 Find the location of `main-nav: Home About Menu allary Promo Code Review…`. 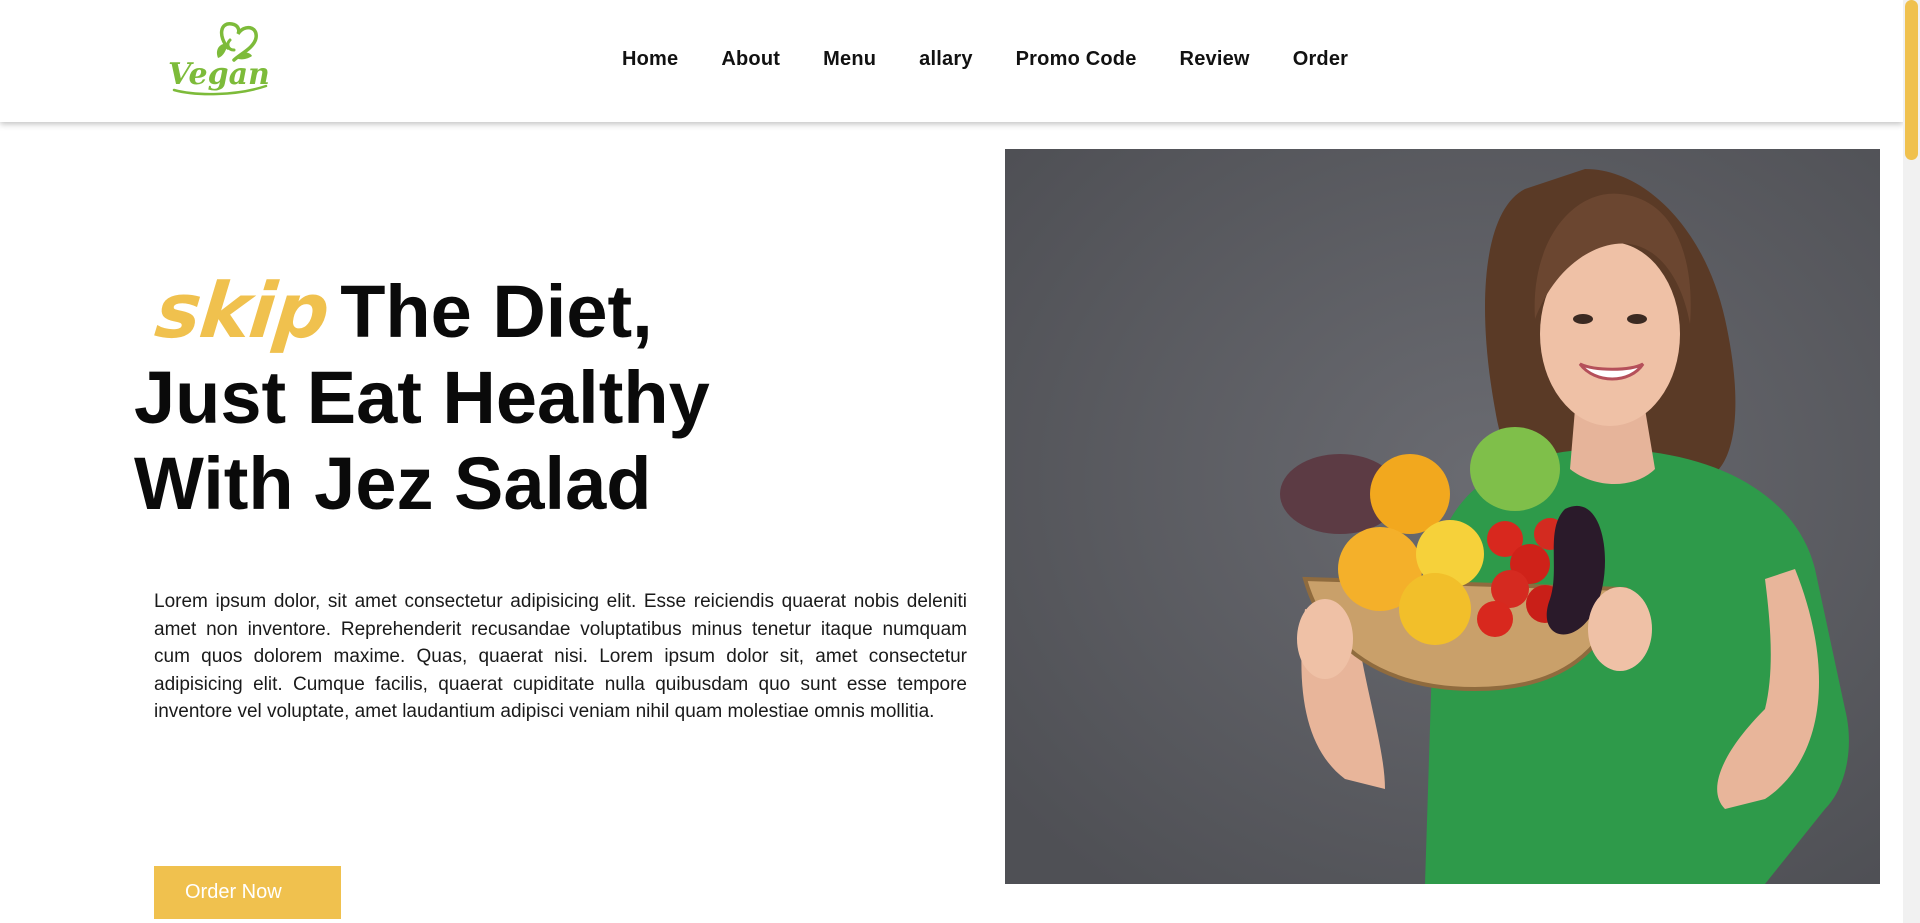

main-nav: Home About Menu allary Promo Code Review… is located at coordinates (1006, 59).